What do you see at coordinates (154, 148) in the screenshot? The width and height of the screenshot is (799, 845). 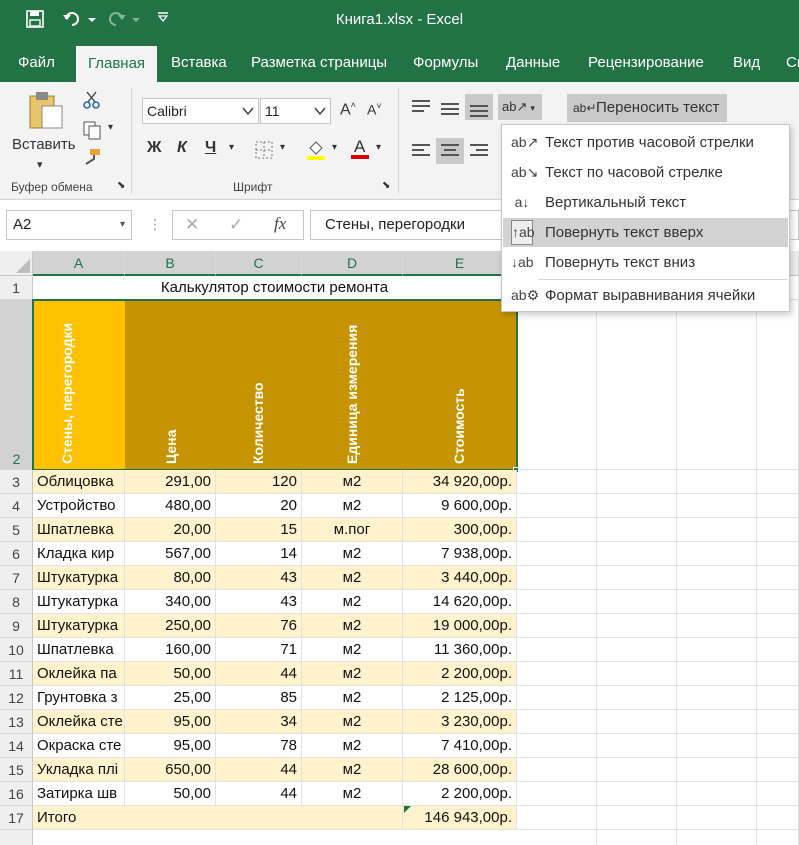 I see `bold-button: Ж` at bounding box center [154, 148].